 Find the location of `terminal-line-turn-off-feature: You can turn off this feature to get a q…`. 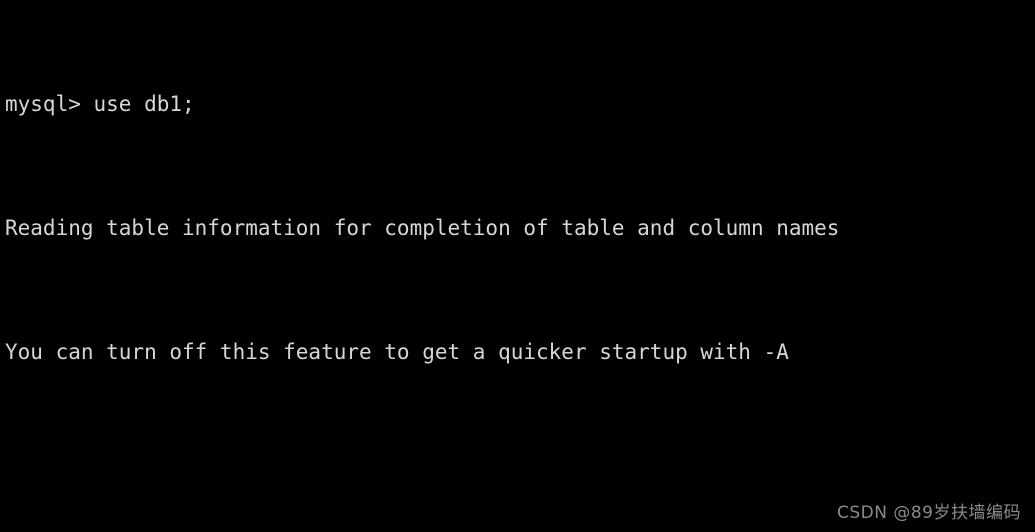

terminal-line-turn-off-feature: You can turn off this feature to get a q… is located at coordinates (397, 352).